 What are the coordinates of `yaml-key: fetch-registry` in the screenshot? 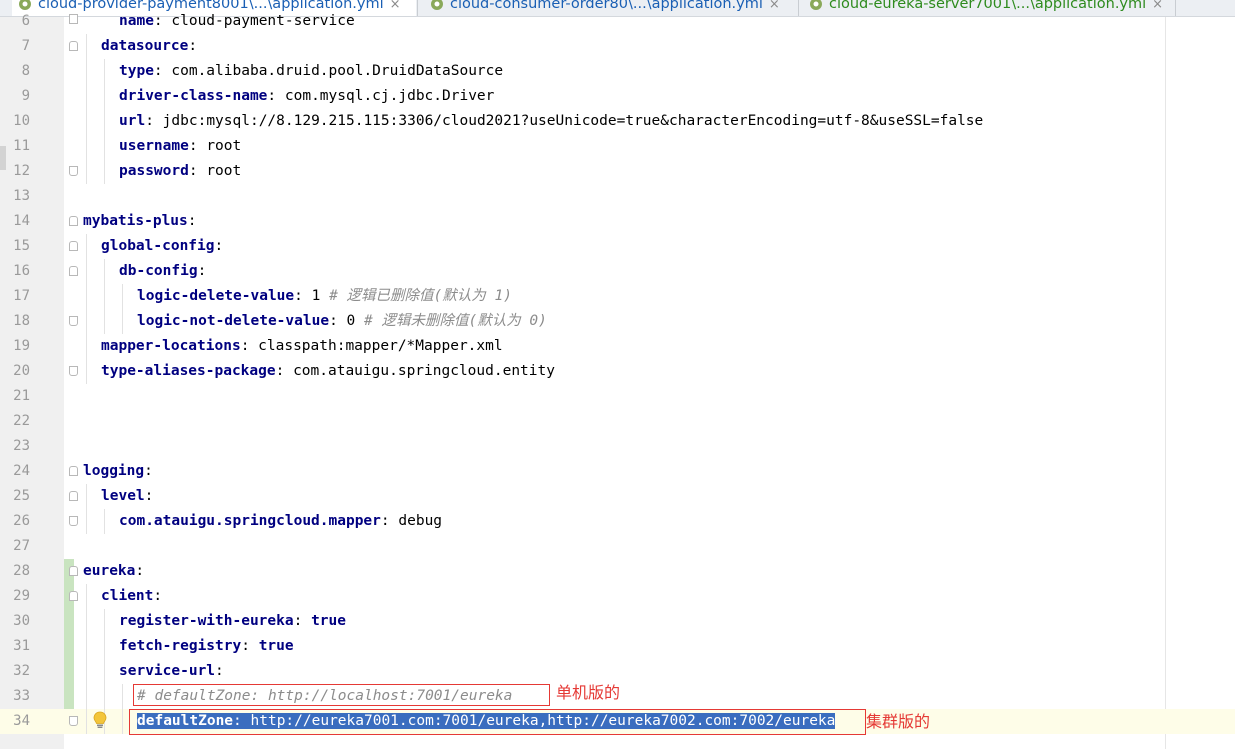 It's located at (180, 646).